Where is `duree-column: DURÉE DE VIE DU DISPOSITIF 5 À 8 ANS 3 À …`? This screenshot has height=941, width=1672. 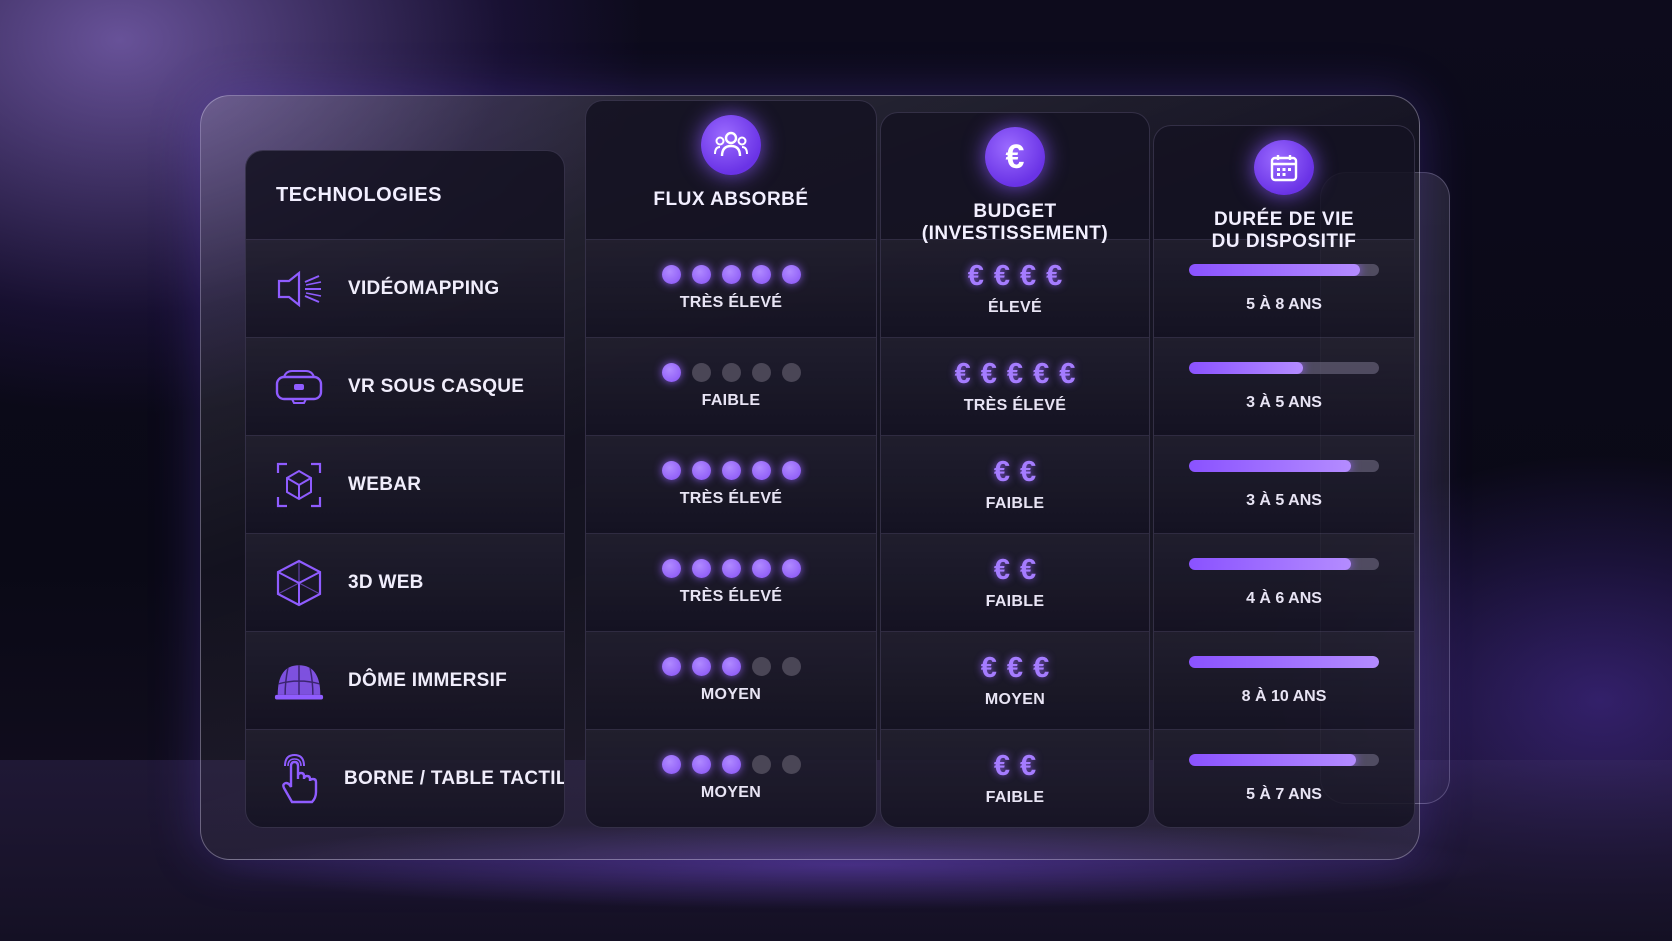
duree-column: DURÉE DE VIE DU DISPOSITIF 5 À 8 ANS 3 À … is located at coordinates (1284, 476).